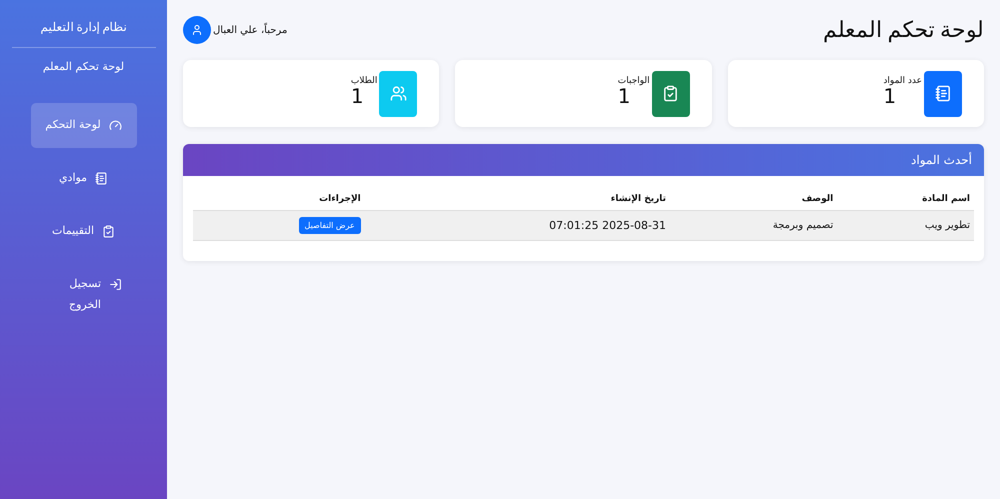 The image size is (1000, 499). I want to click on page-title: لوحة تحكم المعلم, so click(903, 30).